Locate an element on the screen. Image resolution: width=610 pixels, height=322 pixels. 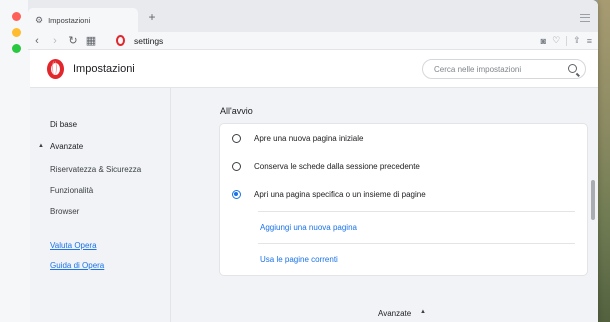
tab-settings: ⚙ Impostazioni is located at coordinates (83, 20).